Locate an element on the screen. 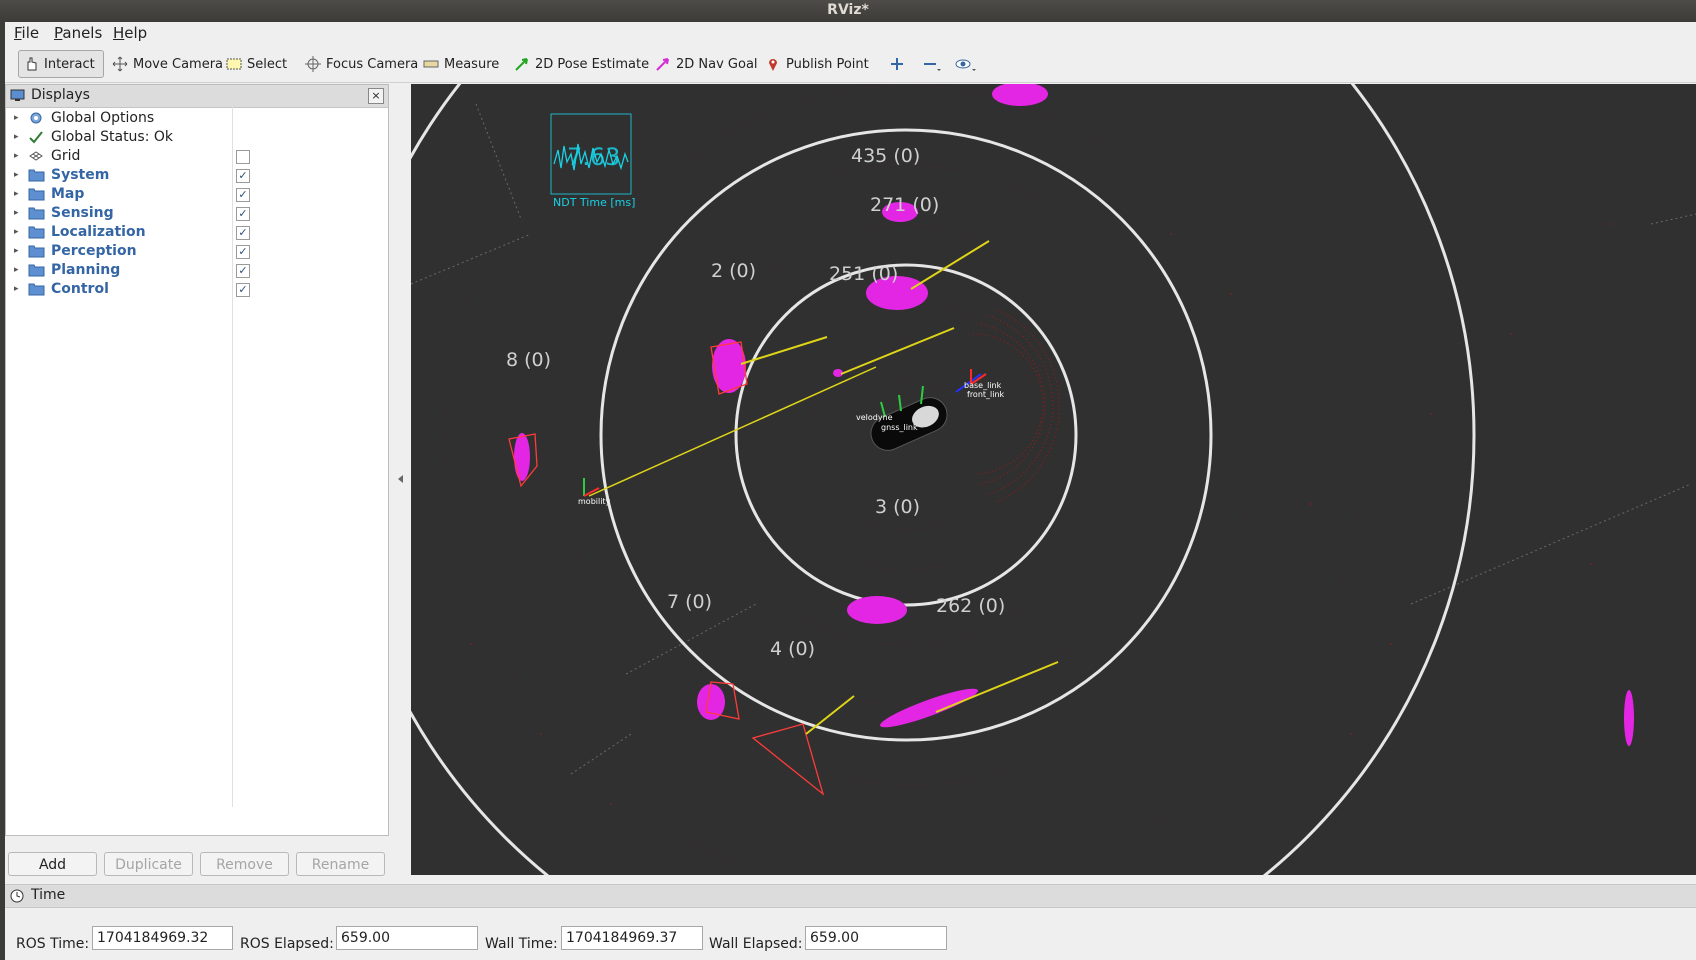 Image resolution: width=1696 pixels, height=960 pixels. publish-point-button: Publish Point is located at coordinates (817, 64).